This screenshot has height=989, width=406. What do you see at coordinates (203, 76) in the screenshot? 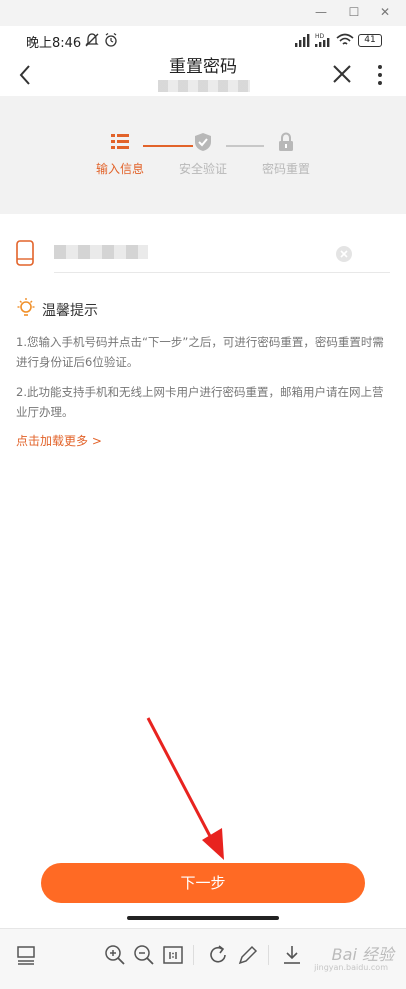
I see `nav-bar: 重置密码` at bounding box center [203, 76].